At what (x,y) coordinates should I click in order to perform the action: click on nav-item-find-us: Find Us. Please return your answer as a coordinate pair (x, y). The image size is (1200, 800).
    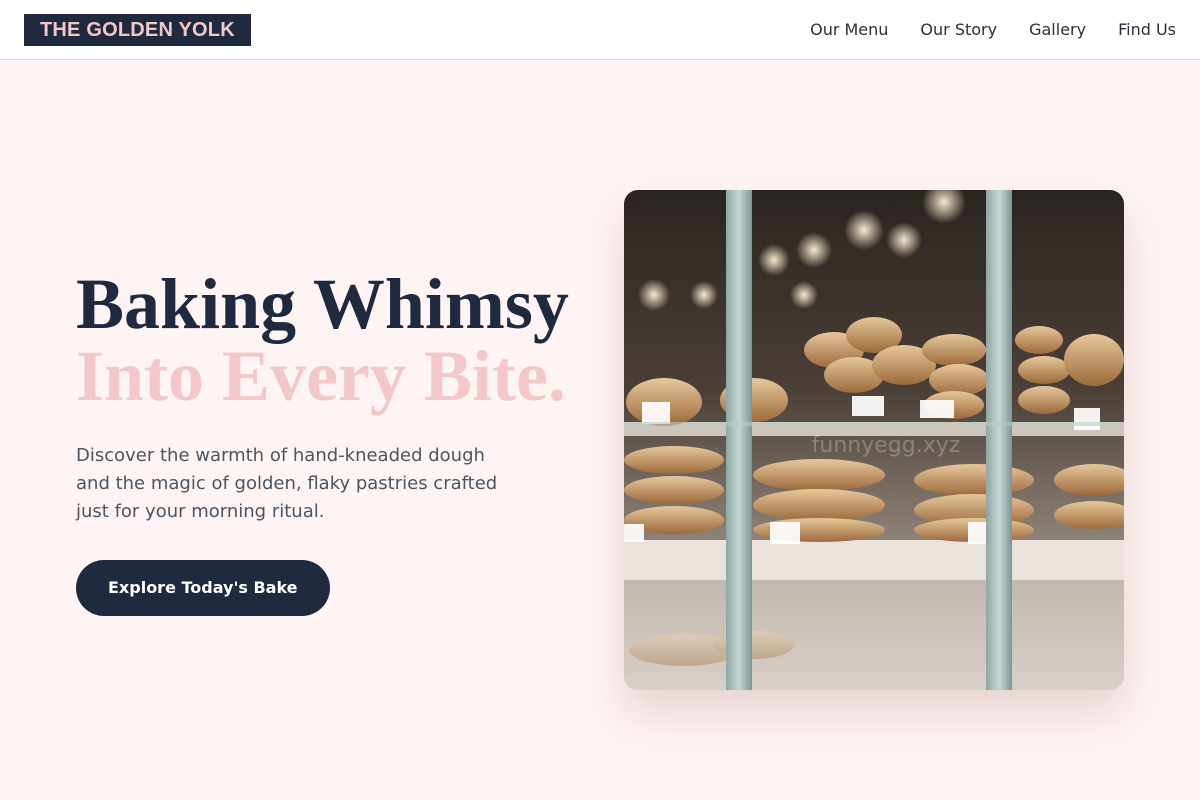
    Looking at the image, I should click on (1147, 29).